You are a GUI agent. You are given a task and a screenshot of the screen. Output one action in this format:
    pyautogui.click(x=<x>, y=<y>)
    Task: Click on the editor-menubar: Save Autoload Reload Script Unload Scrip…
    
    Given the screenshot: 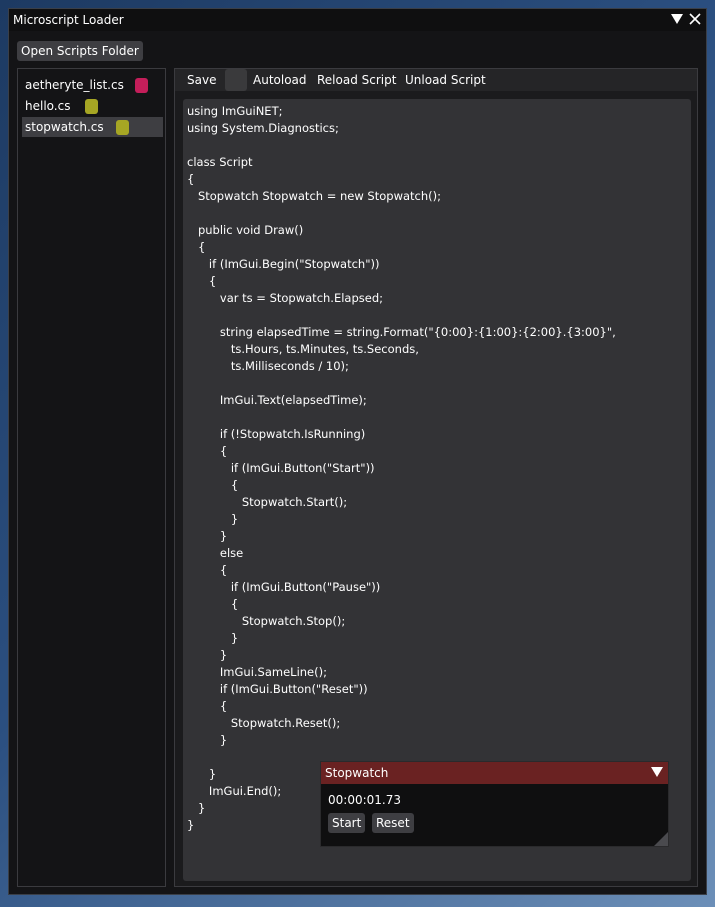 What is the action you would take?
    pyautogui.click(x=436, y=80)
    